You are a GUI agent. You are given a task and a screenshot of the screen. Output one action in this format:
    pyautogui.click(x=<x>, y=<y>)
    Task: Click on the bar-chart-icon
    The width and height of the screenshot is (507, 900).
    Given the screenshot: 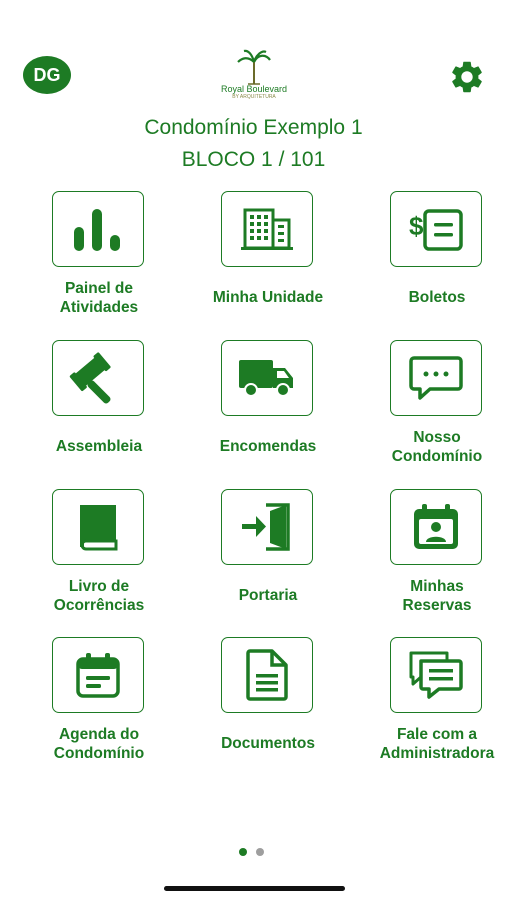 What is the action you would take?
    pyautogui.click(x=97, y=230)
    